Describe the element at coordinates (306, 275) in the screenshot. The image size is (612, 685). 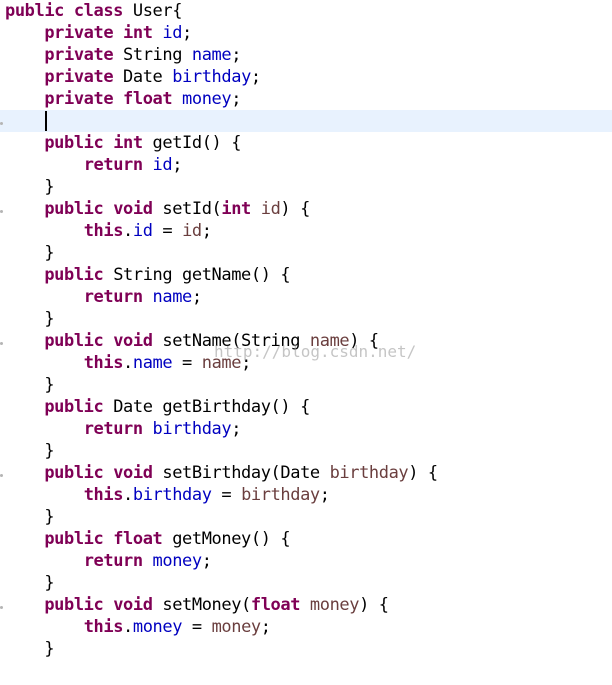
I see `code-line: public String getName() {` at that location.